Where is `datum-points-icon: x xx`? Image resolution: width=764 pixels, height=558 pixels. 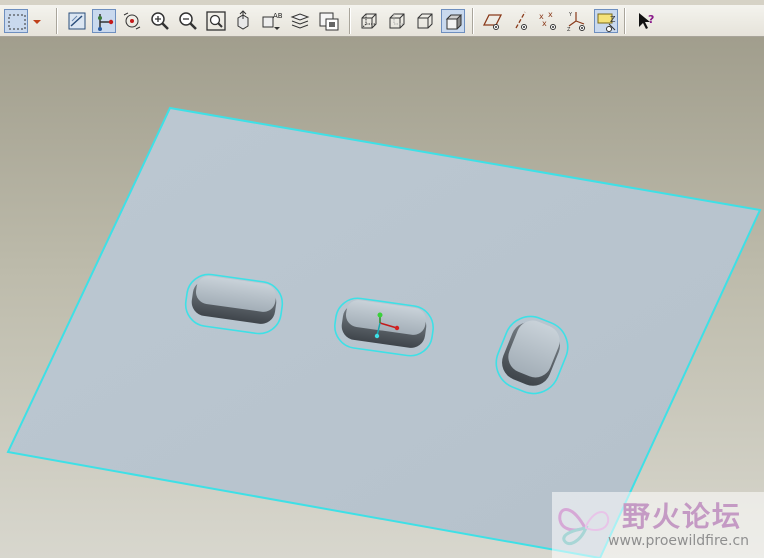
datum-points-icon: x xx is located at coordinates (547, 20).